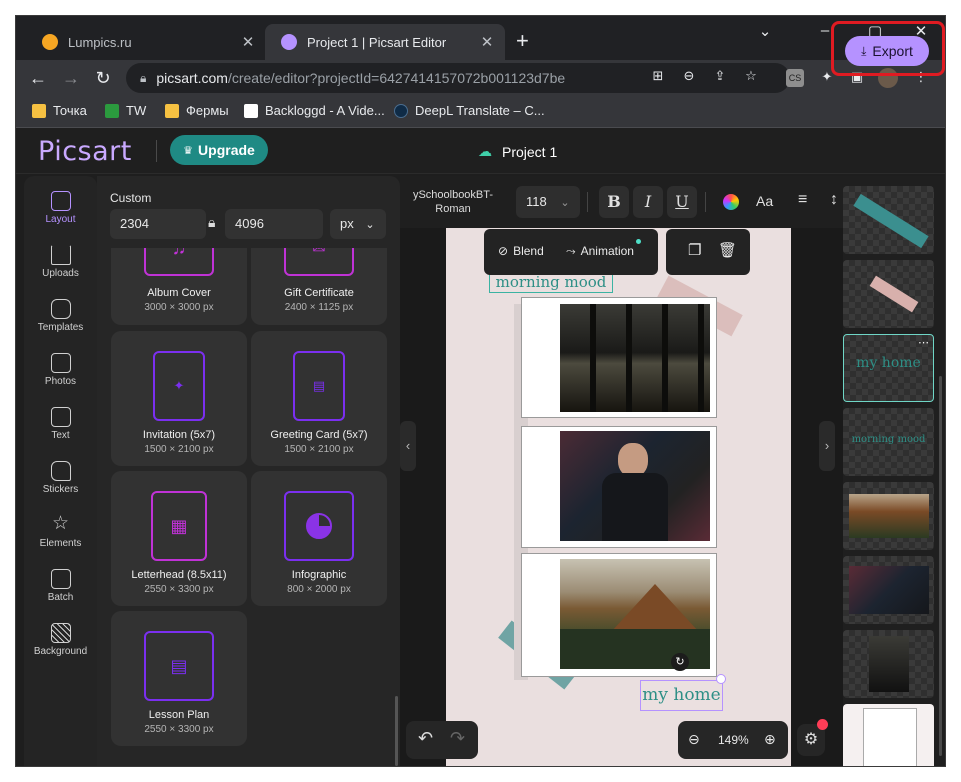 This screenshot has width=961, height=782. What do you see at coordinates (765, 31) in the screenshot?
I see `tab-search-chevron-icon: ⌄` at bounding box center [765, 31].